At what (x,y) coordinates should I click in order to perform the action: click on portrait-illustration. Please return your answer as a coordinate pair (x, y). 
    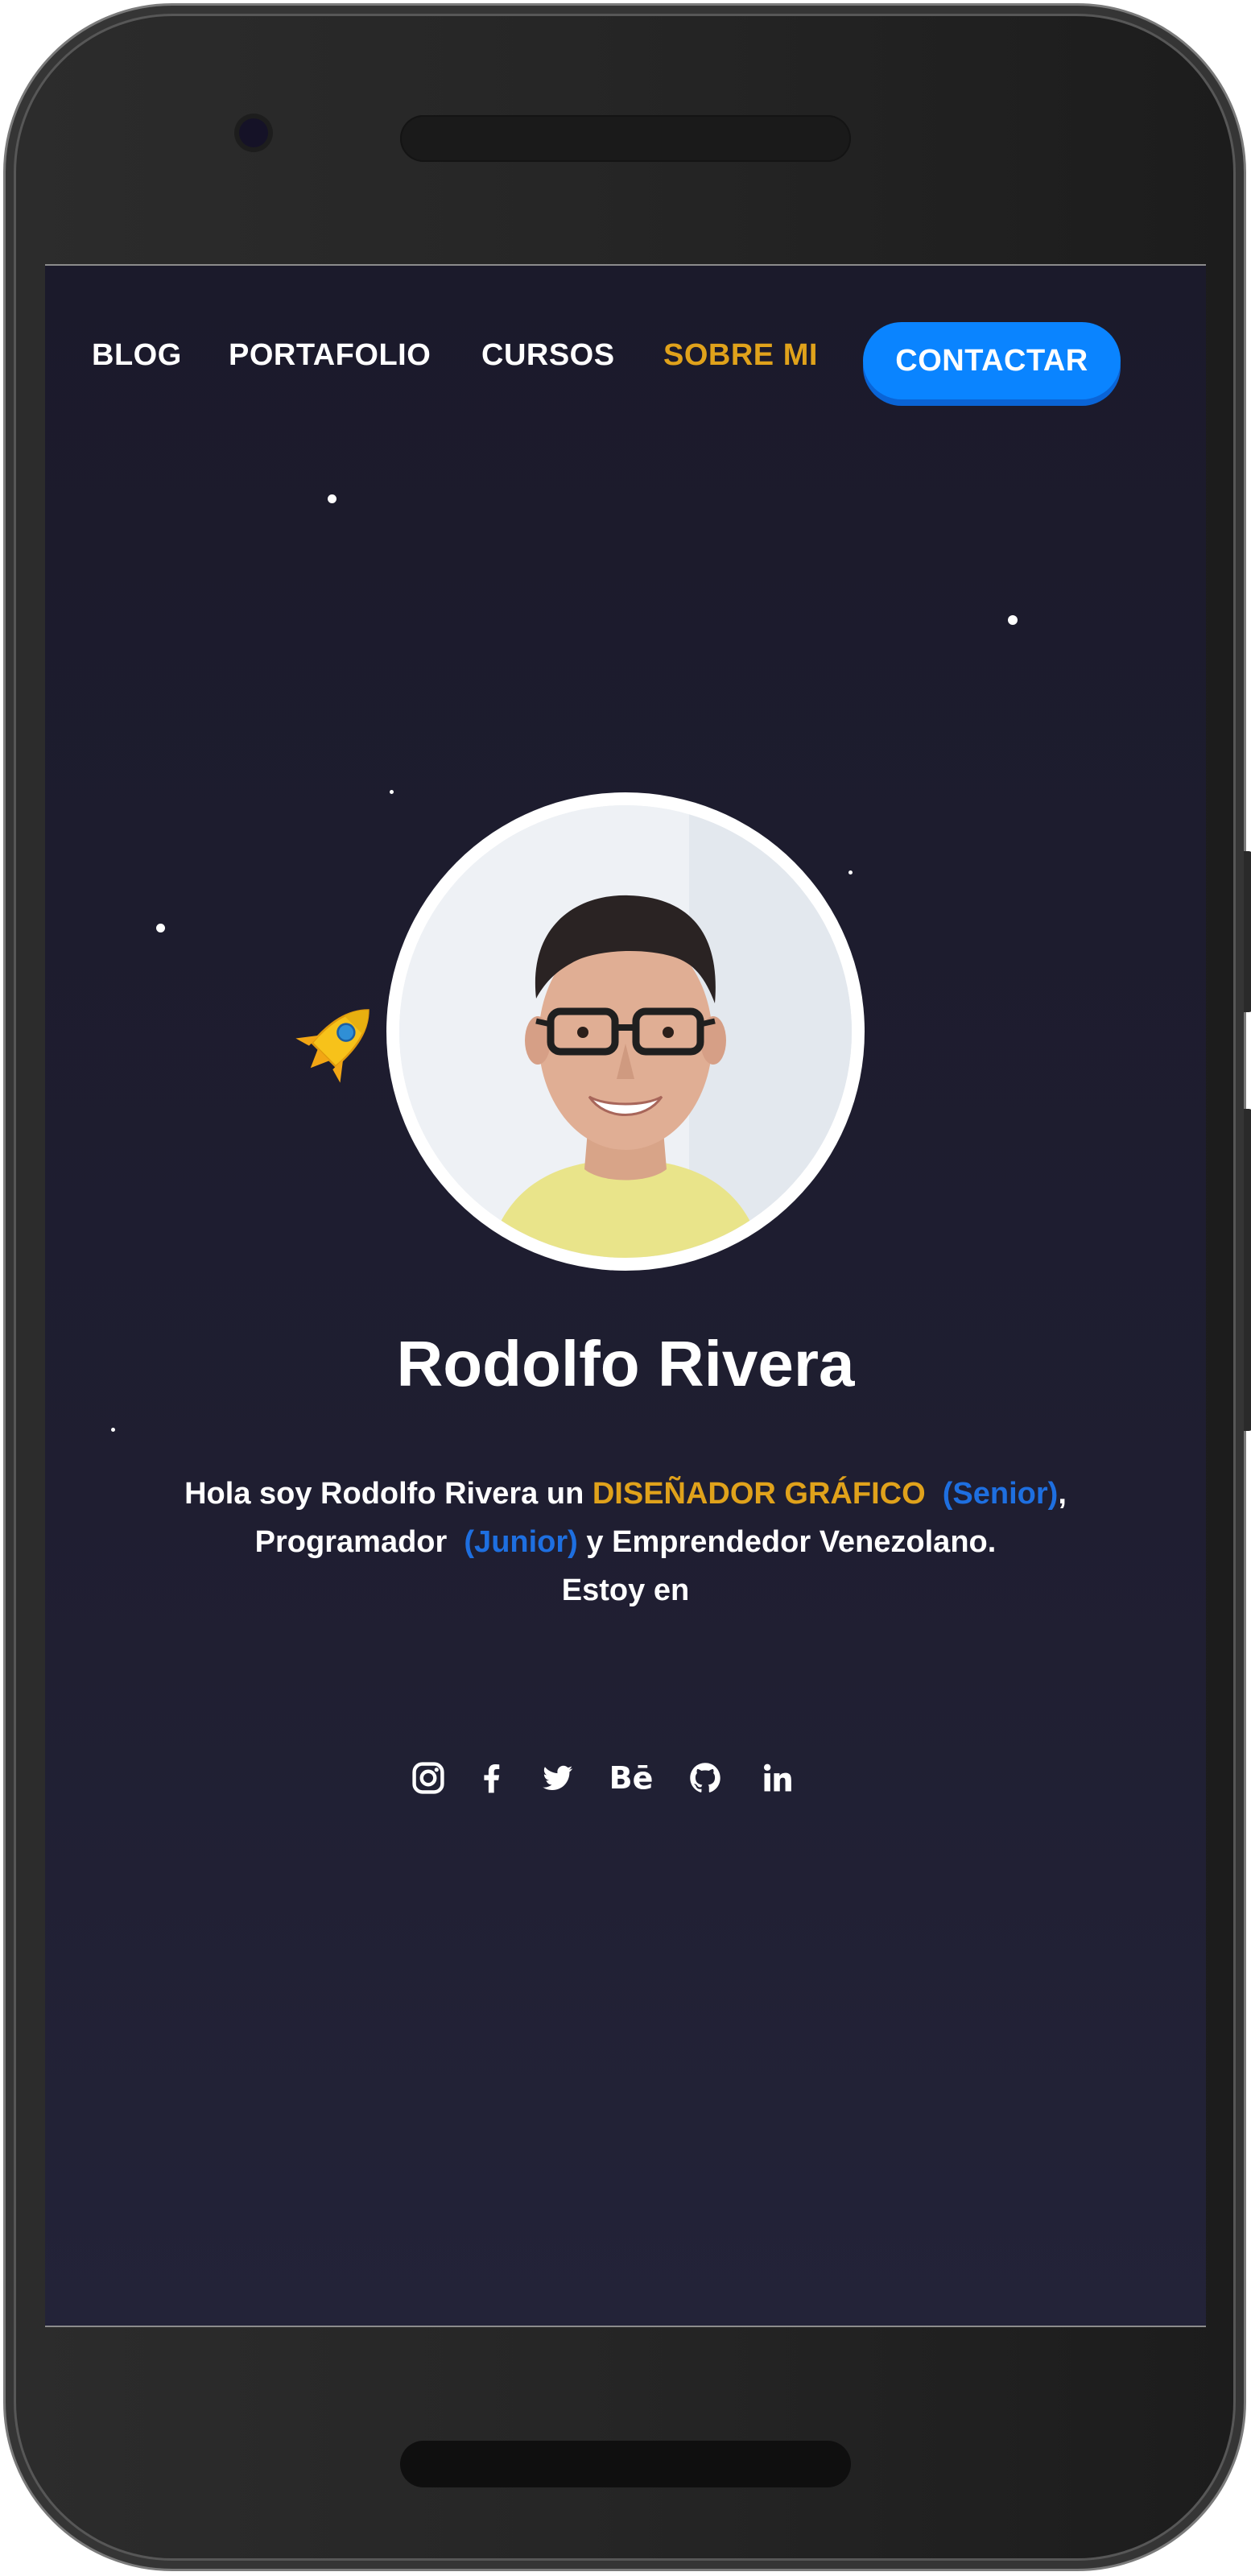
    Looking at the image, I should click on (625, 1032).